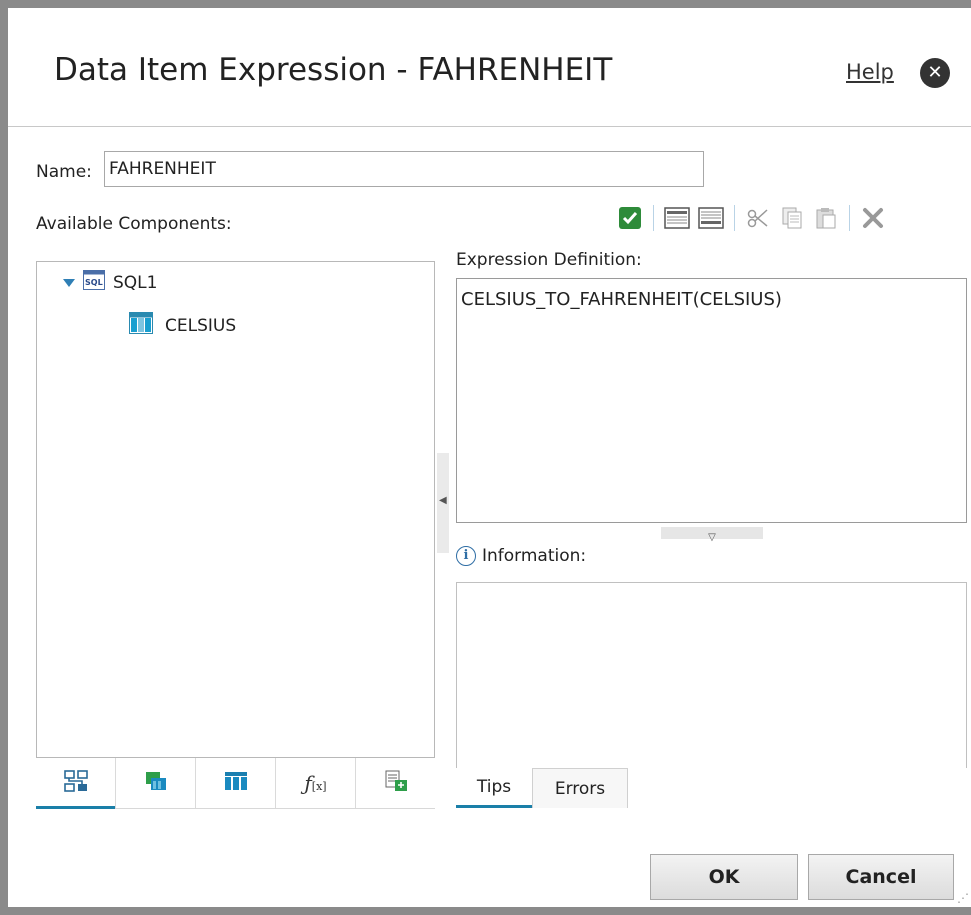 Image resolution: width=971 pixels, height=915 pixels. I want to click on dialog-title: Data Item Expression - FAHRENHEIT, so click(333, 70).